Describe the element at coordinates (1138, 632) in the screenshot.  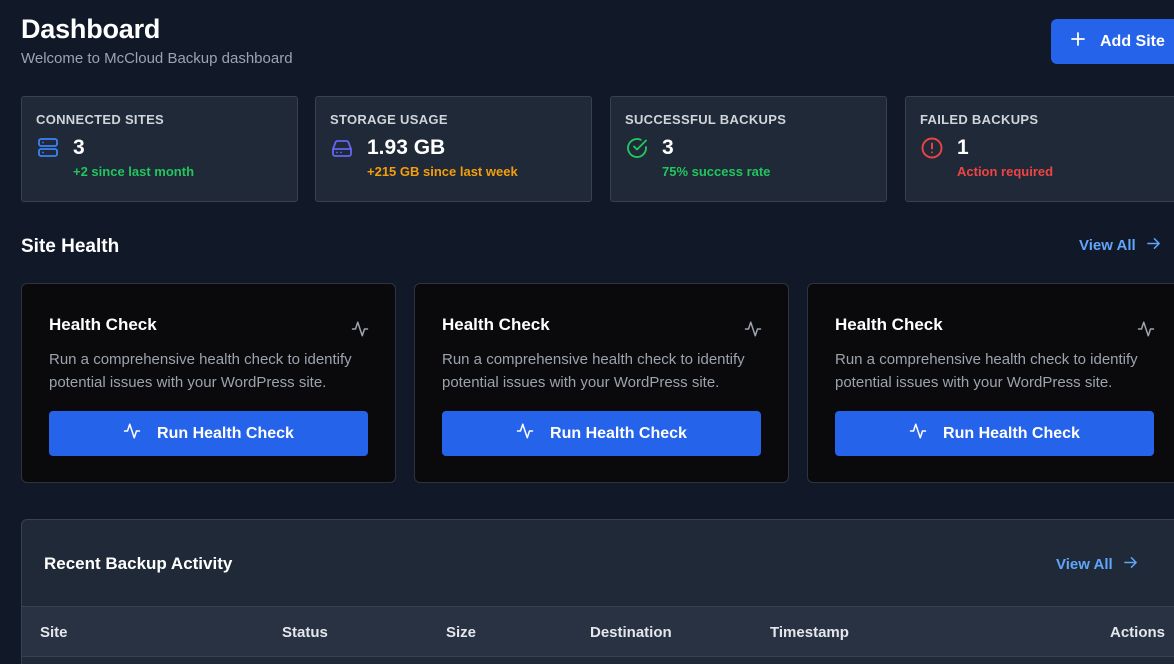
I see `column-header-actions: Actions` at that location.